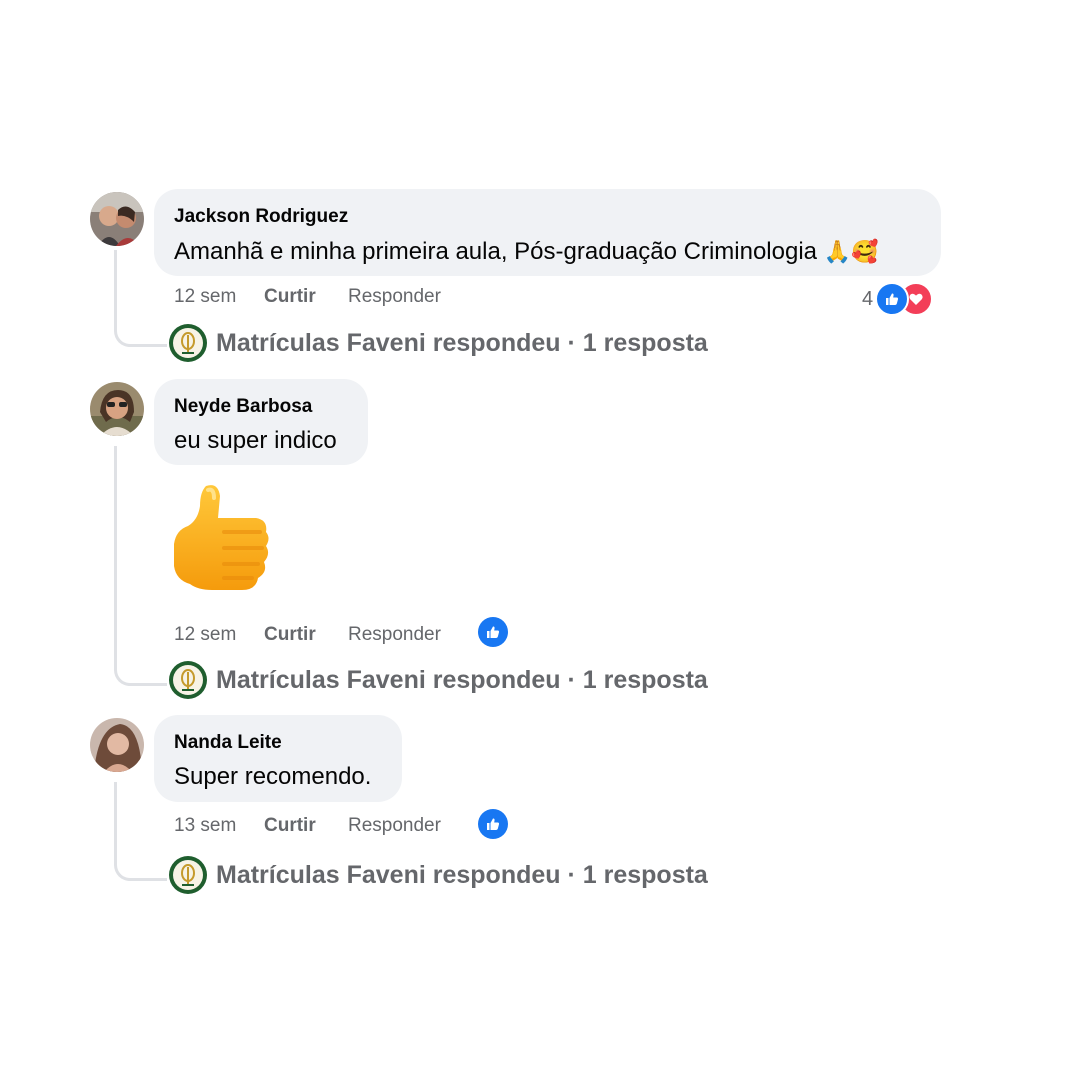 Image resolution: width=1080 pixels, height=1080 pixels. What do you see at coordinates (278, 758) in the screenshot?
I see `comment-bubble: Nanda Leite Super recomendo.` at bounding box center [278, 758].